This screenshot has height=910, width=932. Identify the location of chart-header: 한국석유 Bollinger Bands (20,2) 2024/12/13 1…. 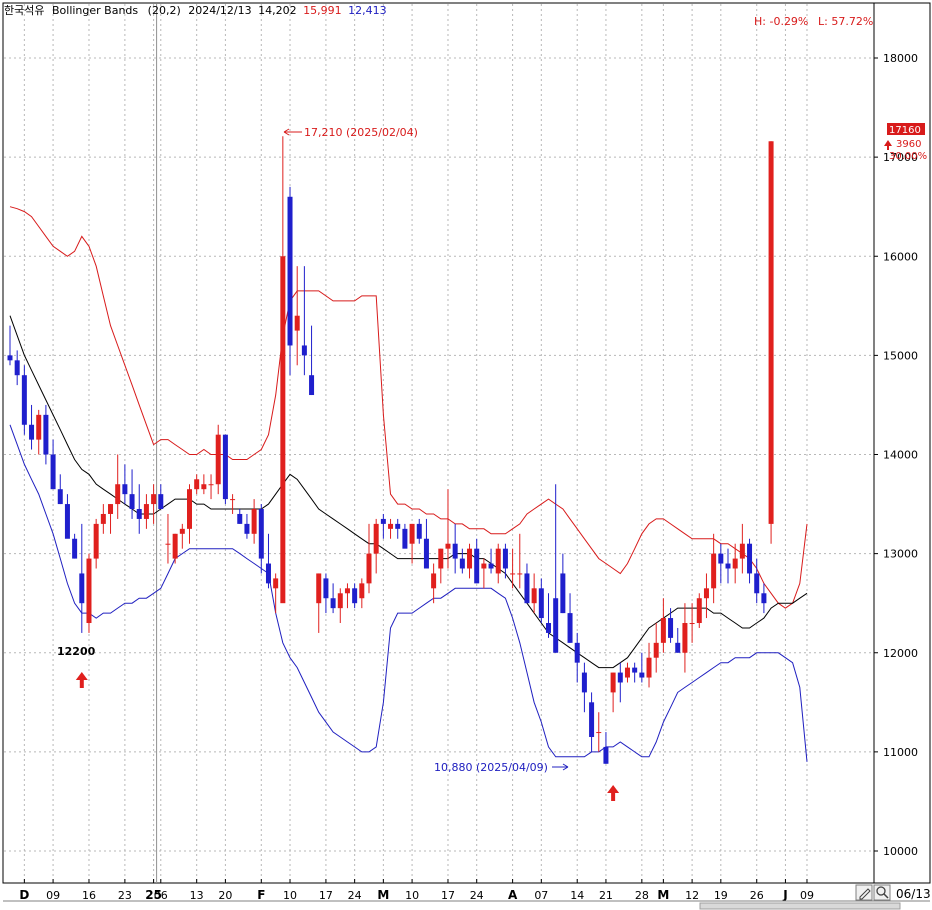
(195, 10).